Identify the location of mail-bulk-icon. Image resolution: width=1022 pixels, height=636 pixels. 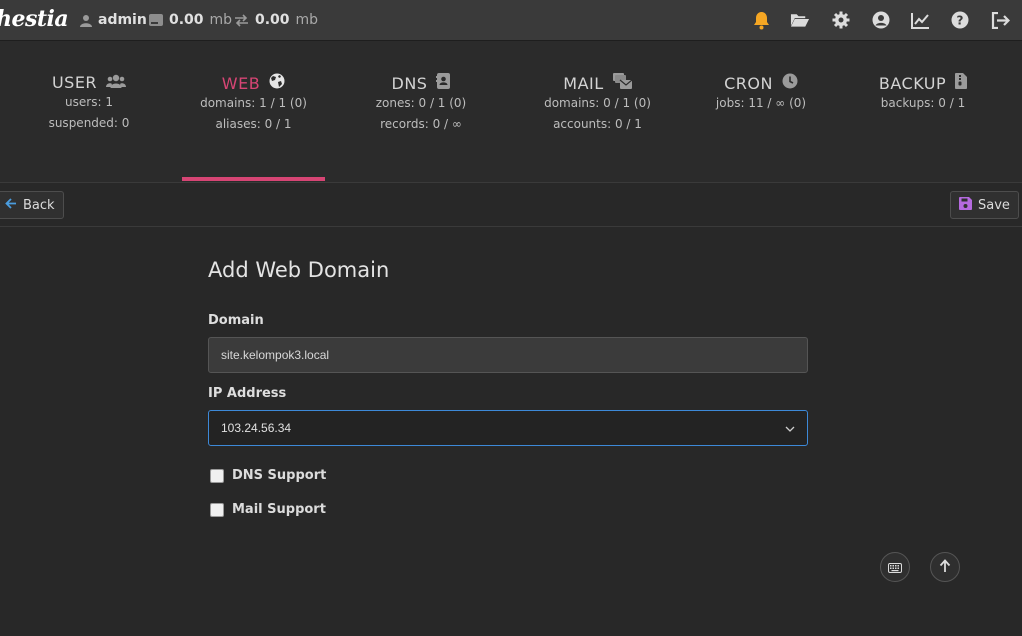
(622, 83).